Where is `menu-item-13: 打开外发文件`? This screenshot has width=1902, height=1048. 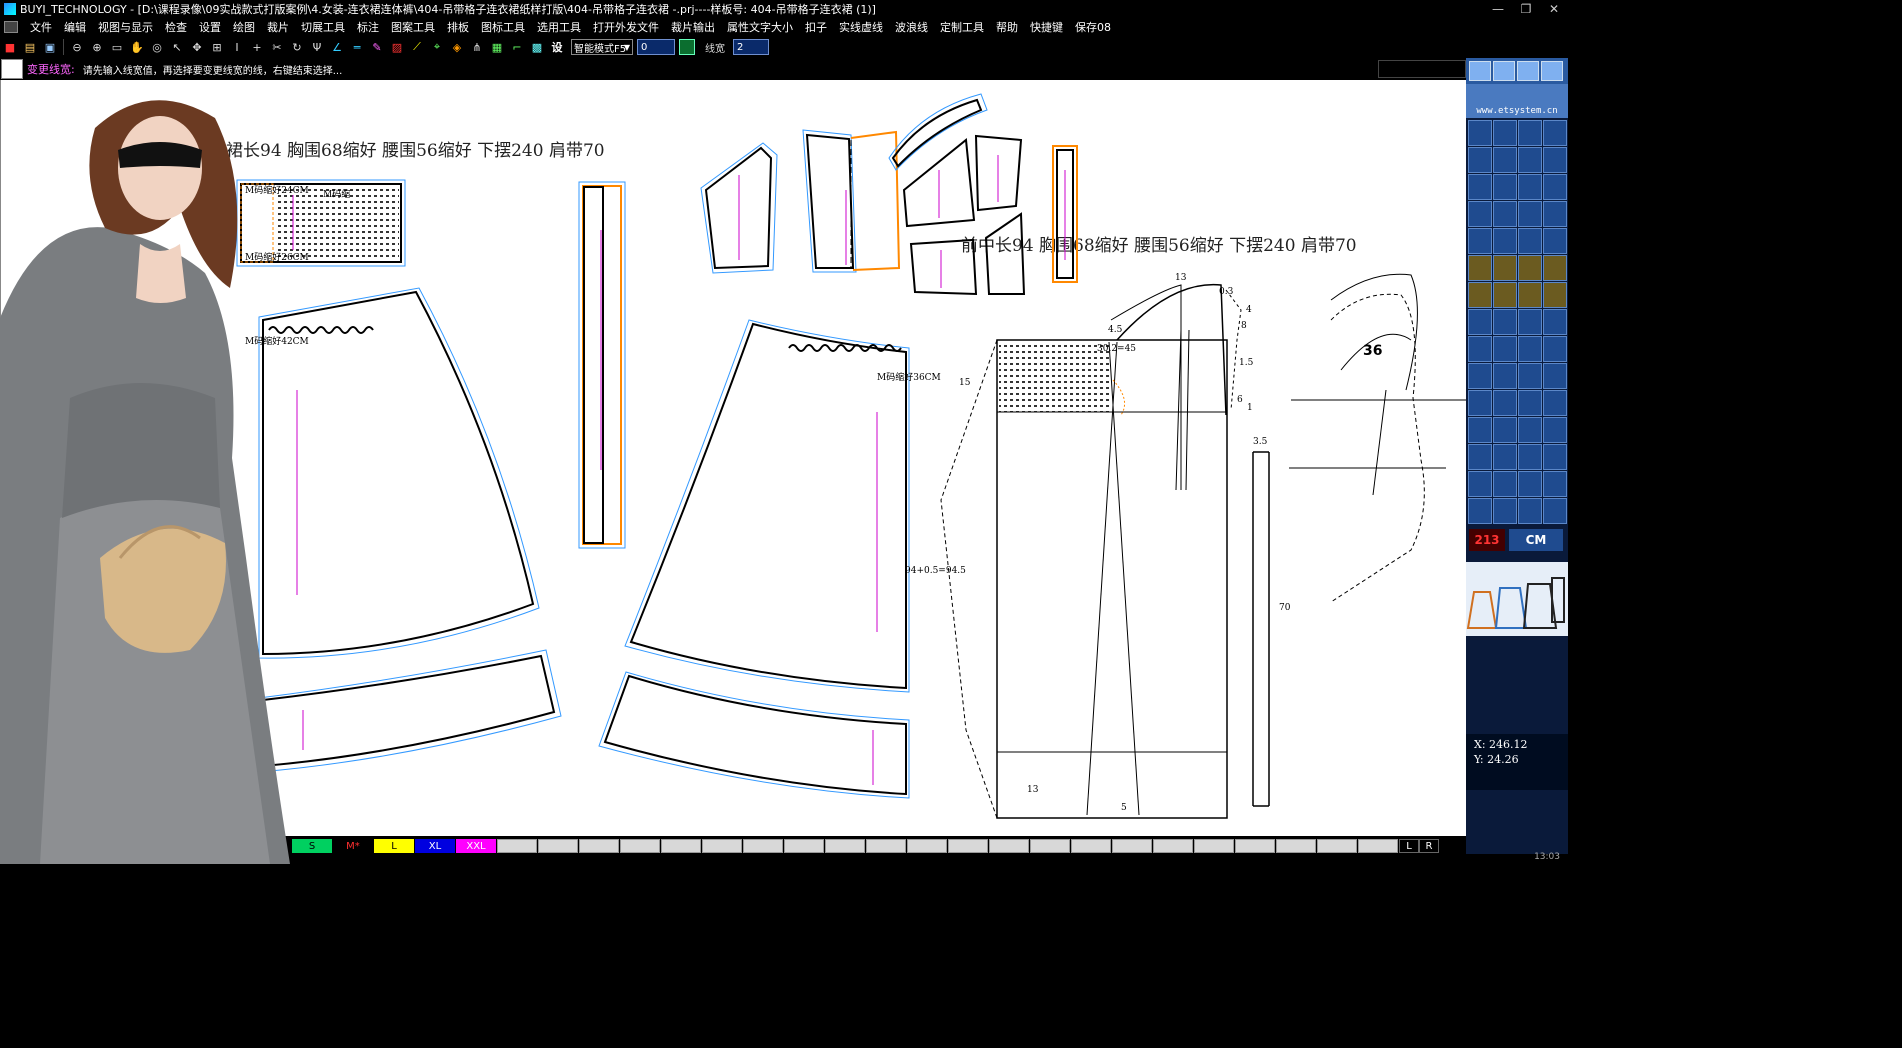
menu-item-13: 打开外发文件 is located at coordinates (626, 27).